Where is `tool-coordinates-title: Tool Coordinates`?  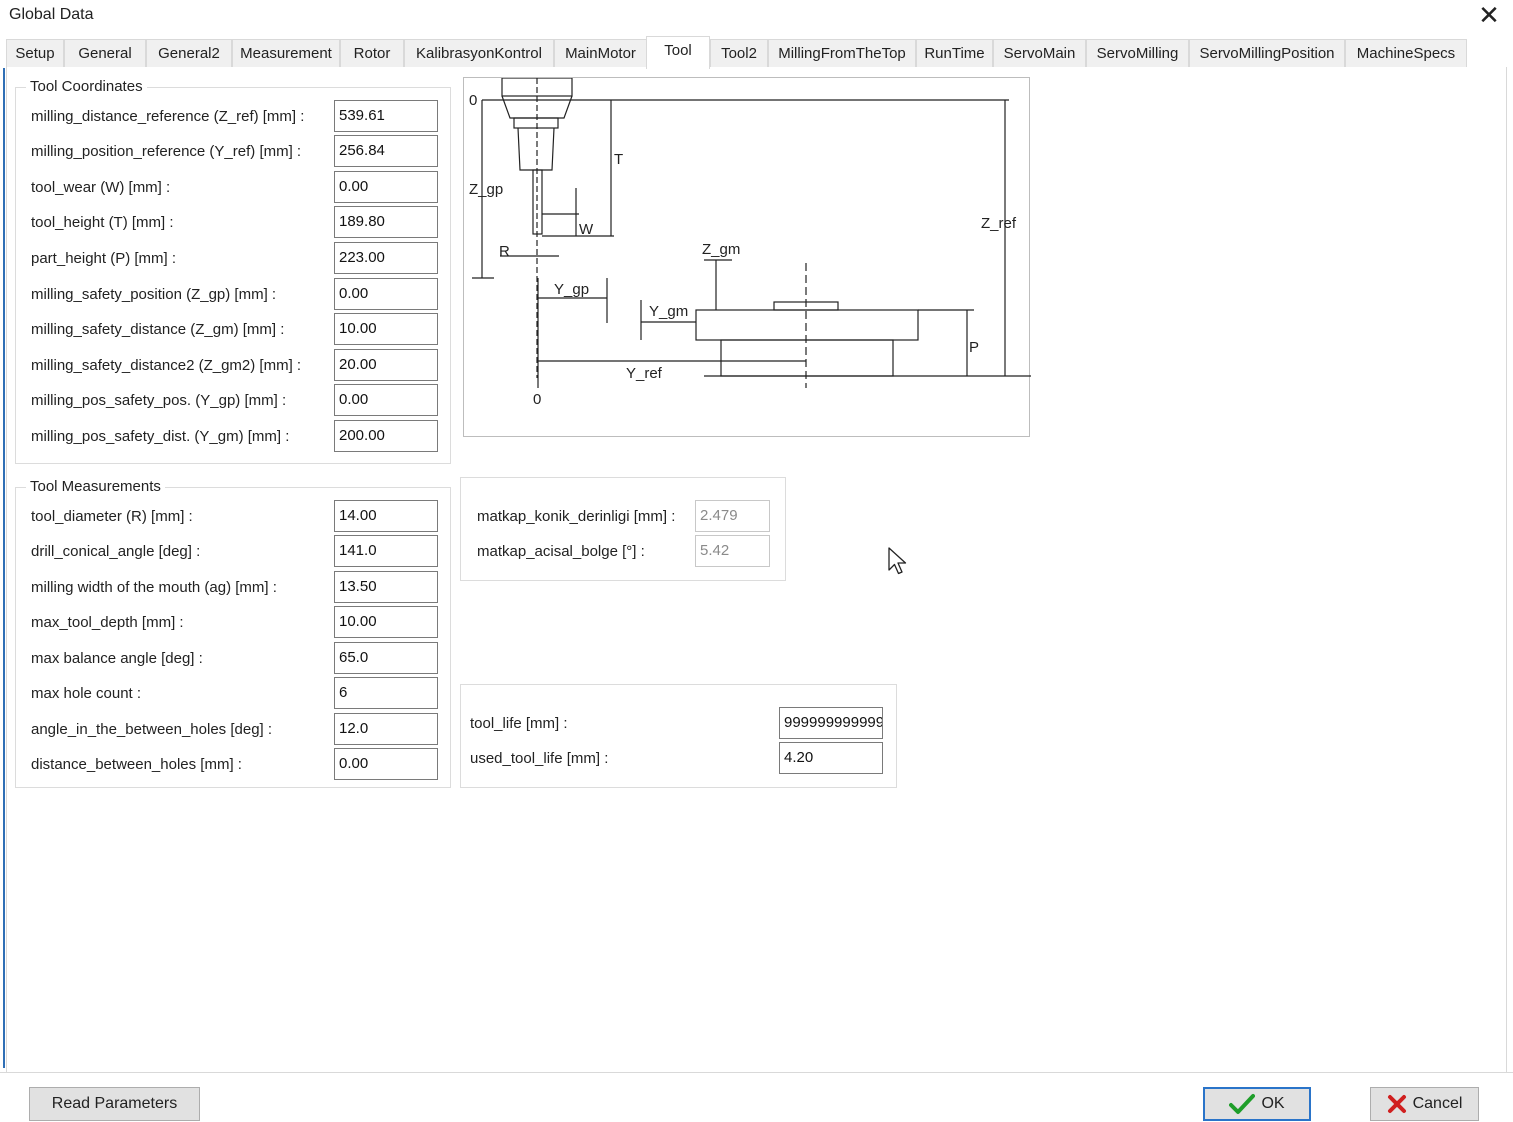
tool-coordinates-title: Tool Coordinates is located at coordinates (86, 86).